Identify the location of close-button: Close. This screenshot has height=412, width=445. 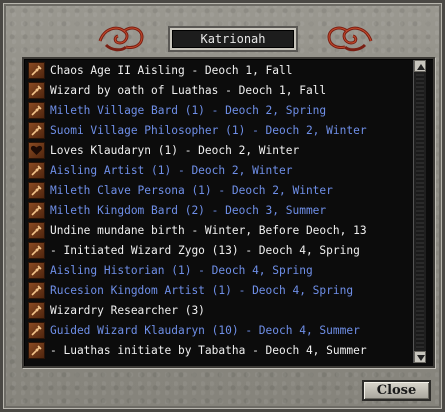
(396, 390).